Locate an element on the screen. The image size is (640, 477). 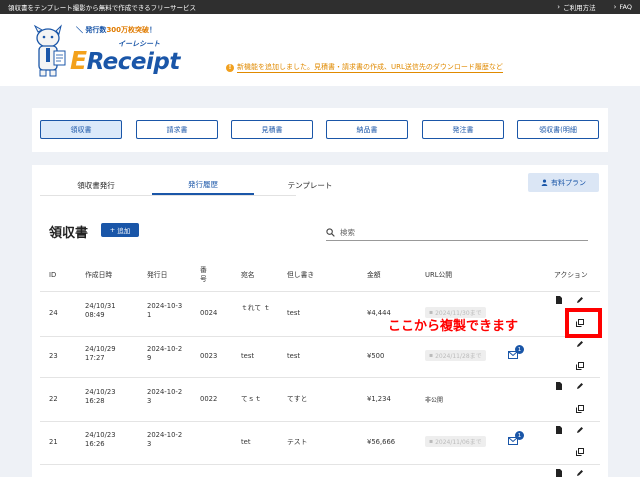
cell-created: 24/10/29 17:27 is located at coordinates (100, 353).